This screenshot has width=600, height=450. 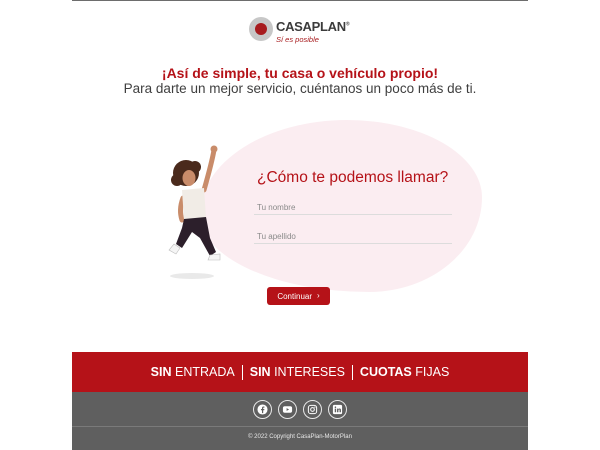 I want to click on logo-brand-text: CASAPLAN, so click(x=311, y=26).